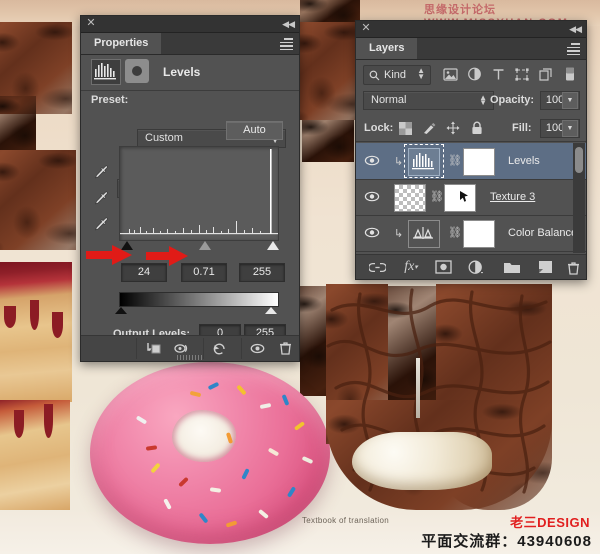 This screenshot has width=600, height=554. What do you see at coordinates (374, 75) in the screenshot?
I see `search-icon` at bounding box center [374, 75].